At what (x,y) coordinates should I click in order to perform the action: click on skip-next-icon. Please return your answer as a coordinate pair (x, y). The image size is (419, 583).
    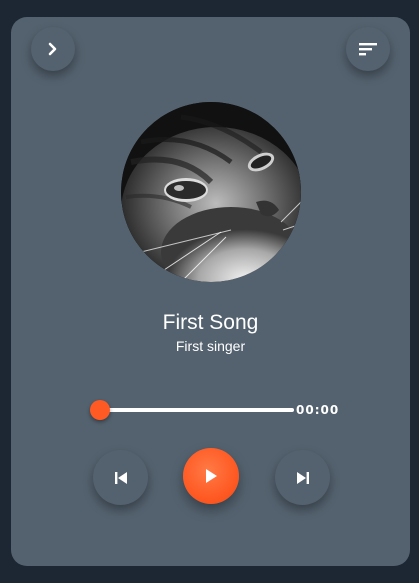
    Looking at the image, I should click on (302, 477).